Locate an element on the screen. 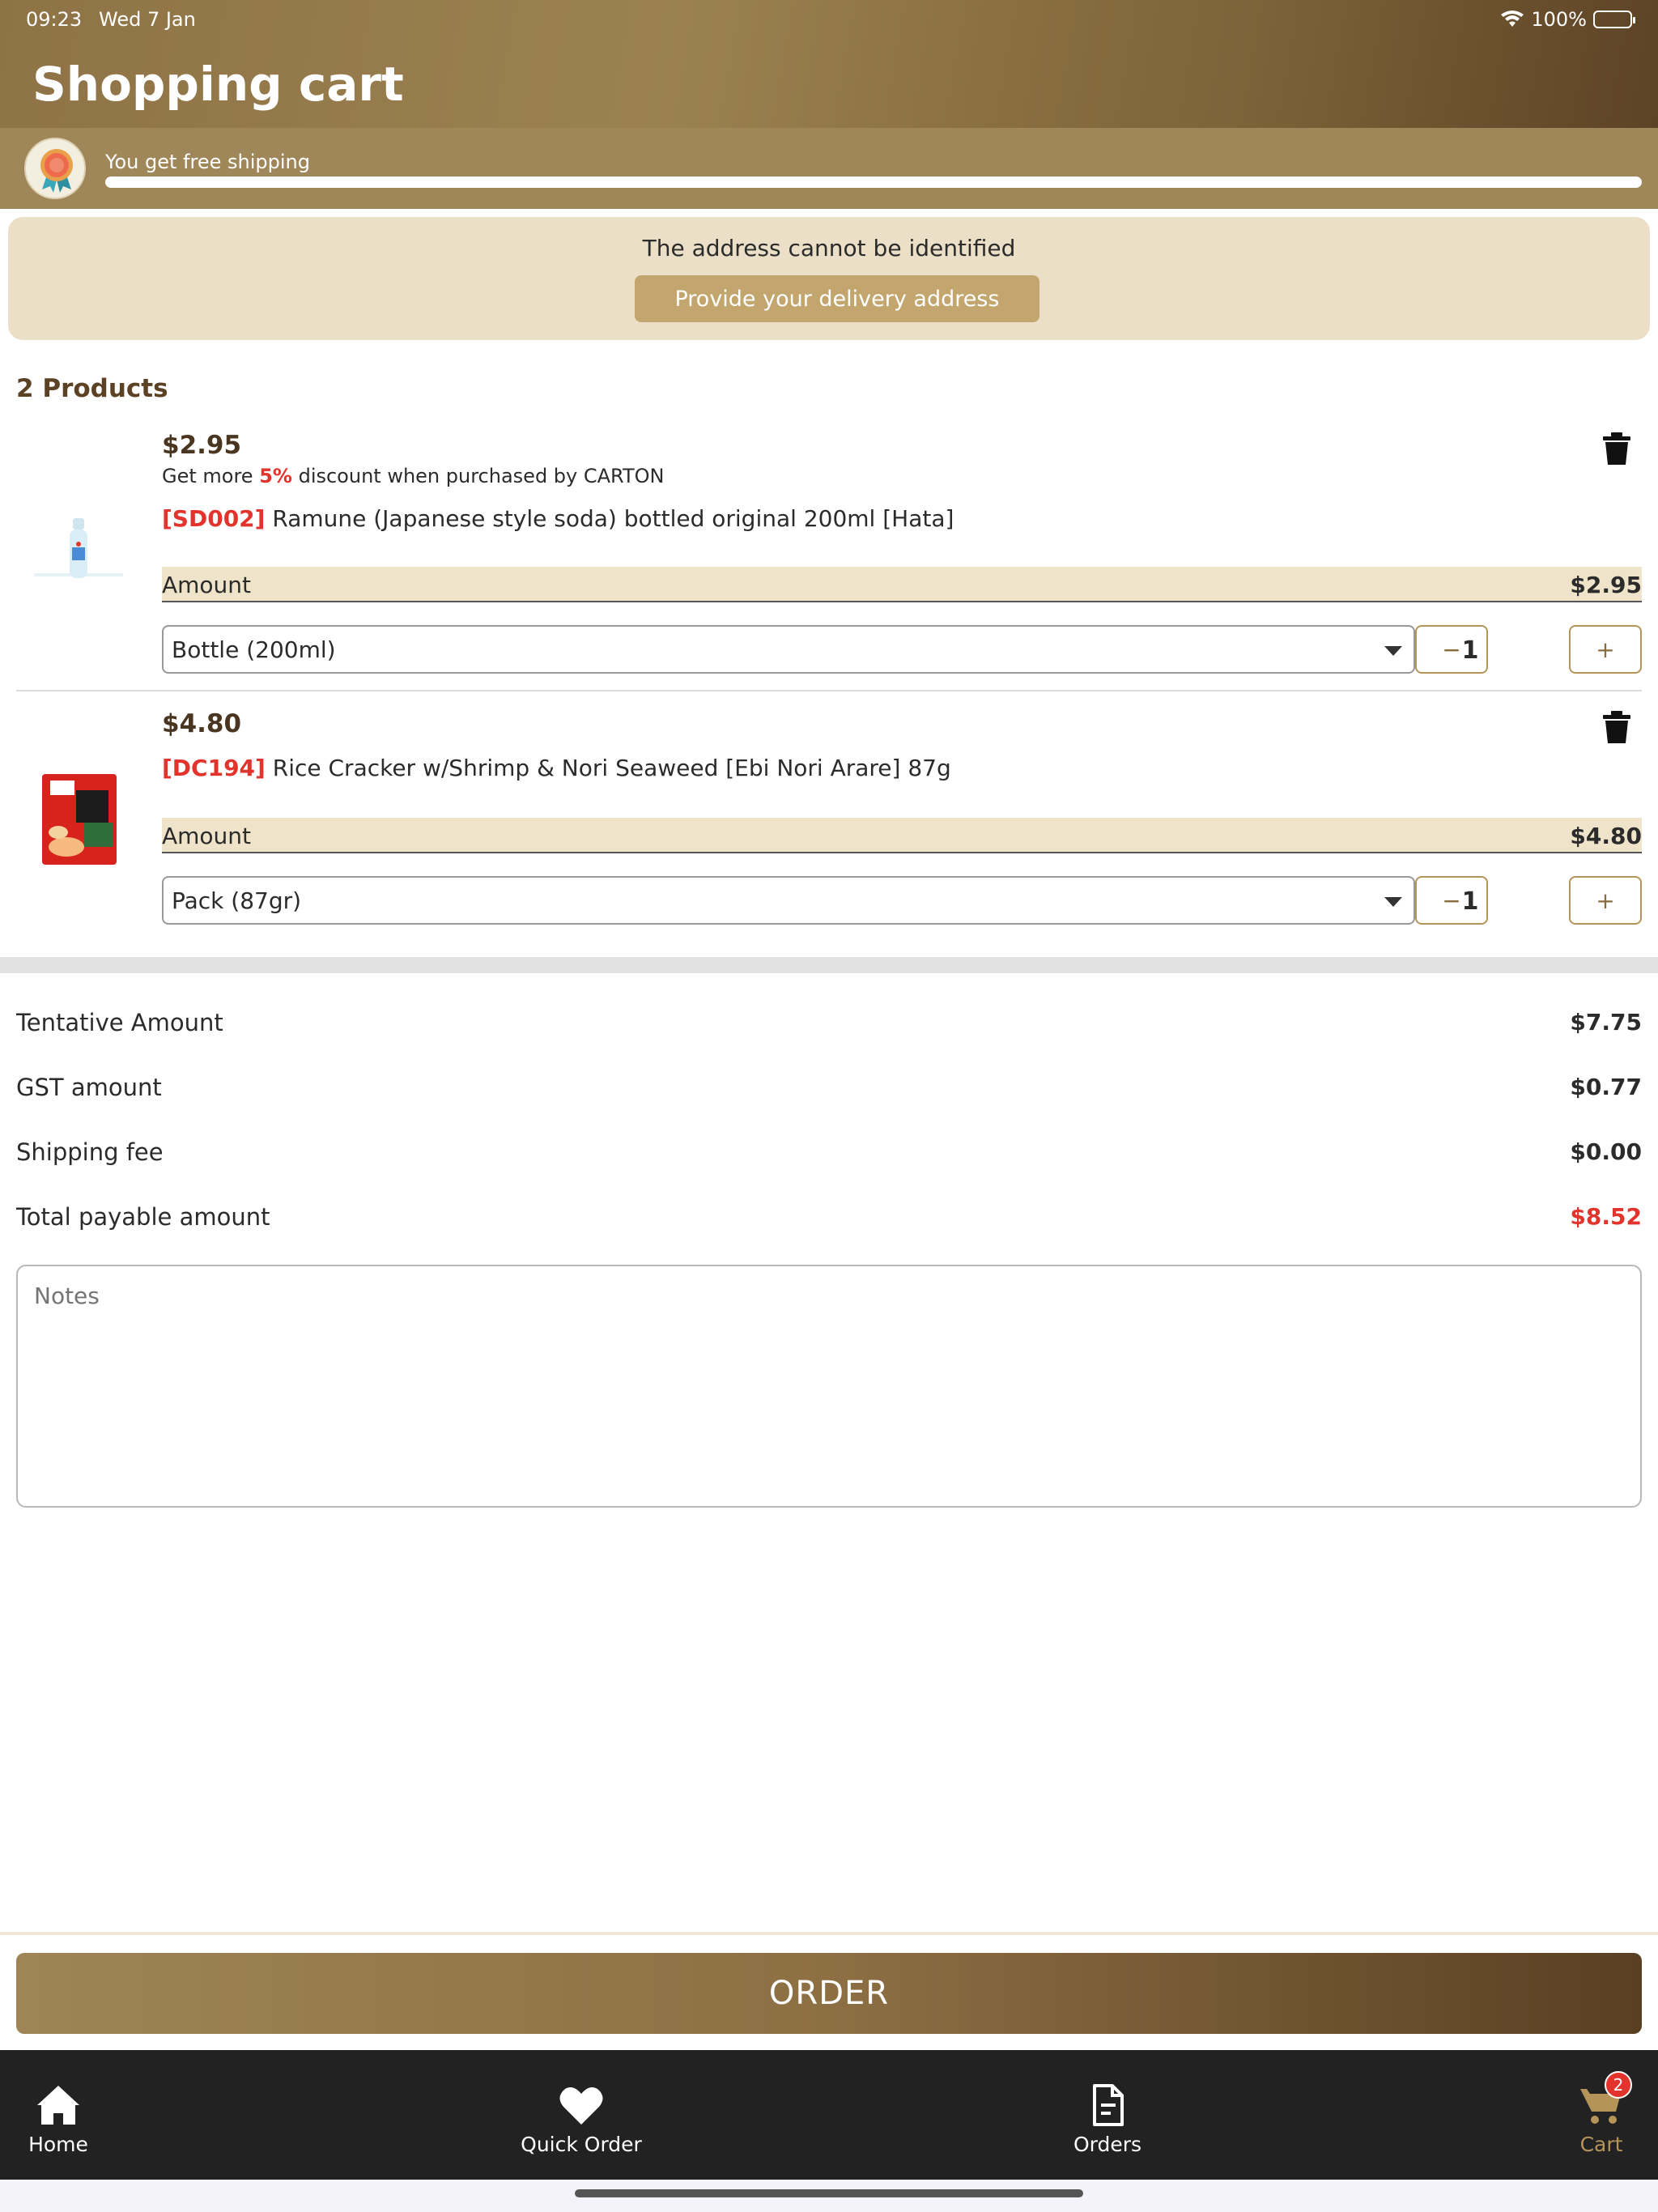 The image size is (1658, 2212). amount-row: Amount $4.80 is located at coordinates (902, 835).